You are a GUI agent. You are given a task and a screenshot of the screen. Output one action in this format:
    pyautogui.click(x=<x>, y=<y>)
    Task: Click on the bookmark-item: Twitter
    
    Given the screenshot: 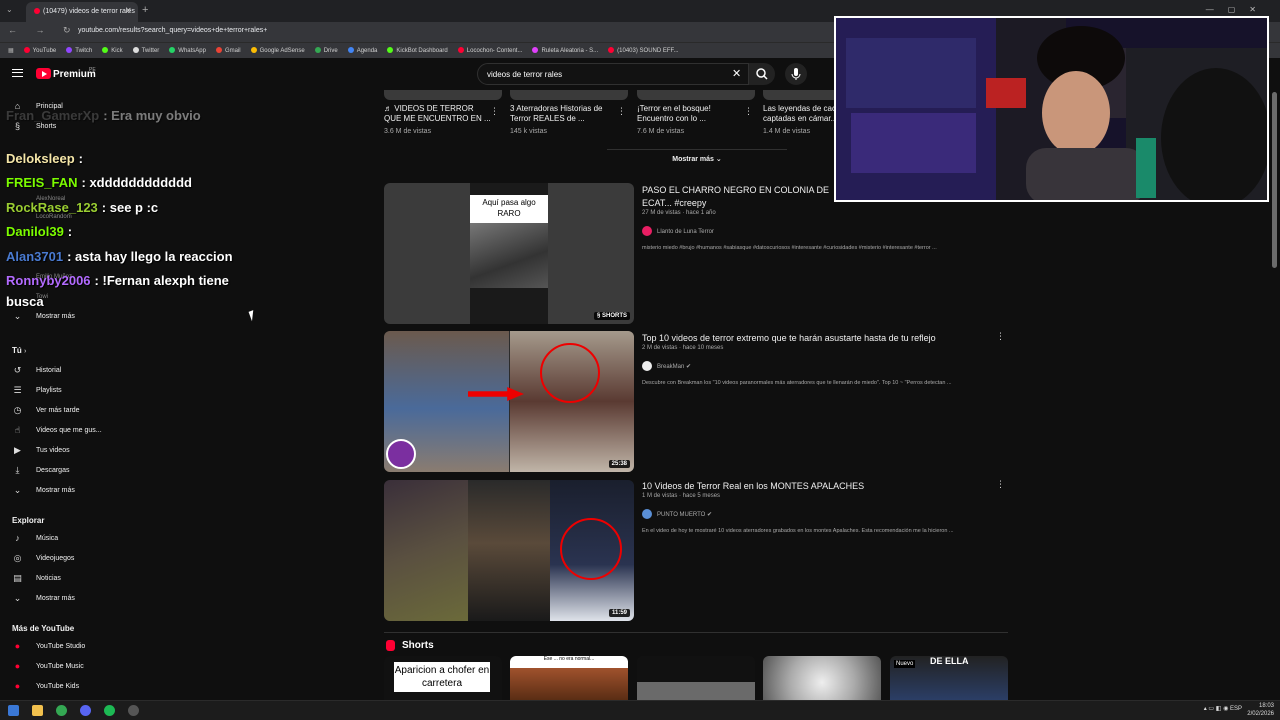 What is the action you would take?
    pyautogui.click(x=145, y=50)
    